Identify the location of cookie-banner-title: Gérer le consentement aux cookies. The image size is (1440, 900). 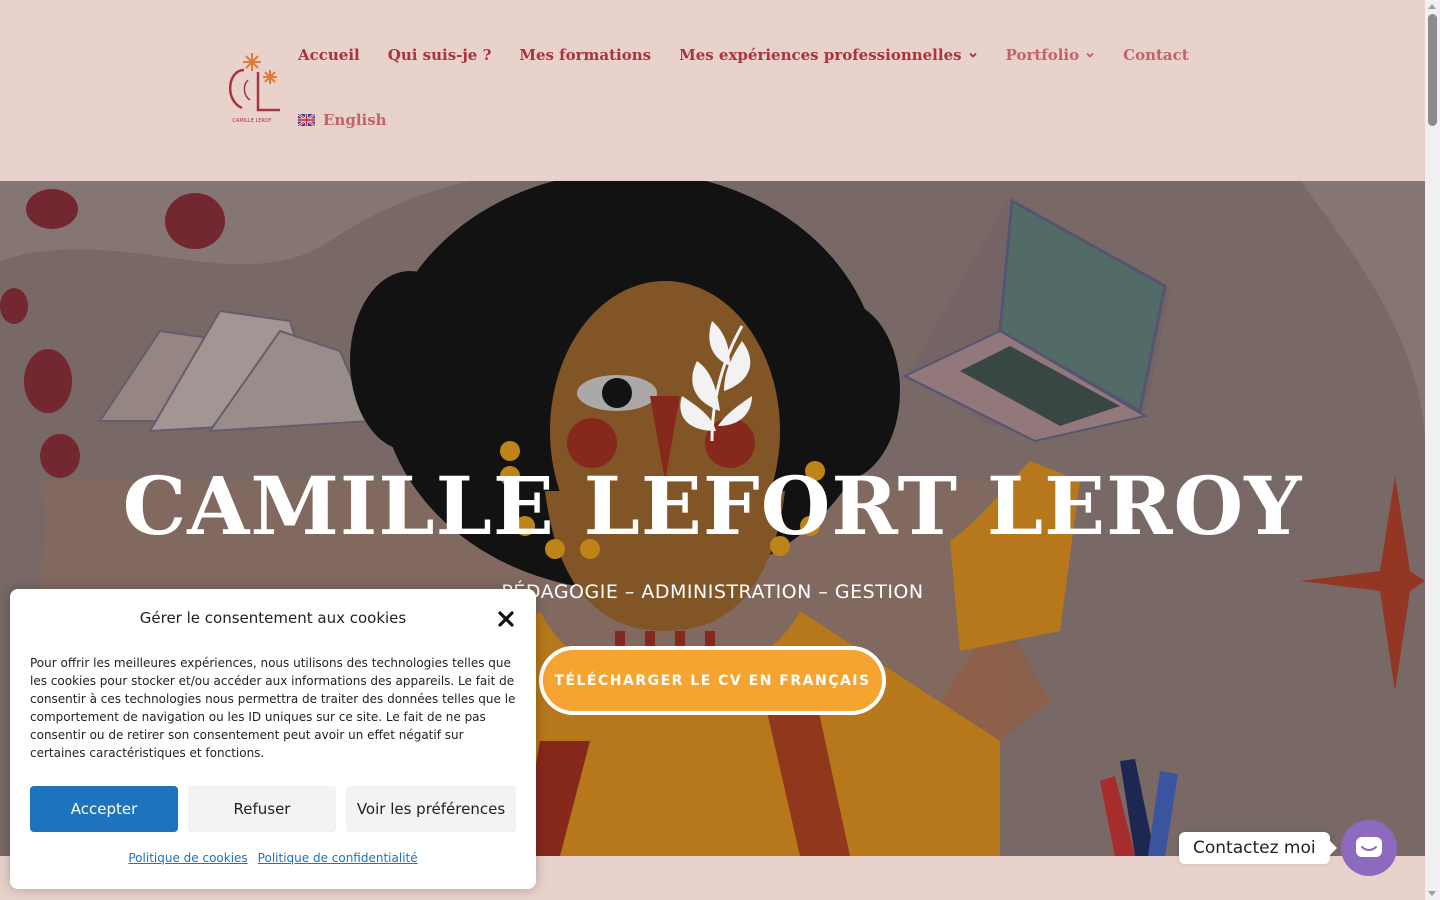
(273, 618).